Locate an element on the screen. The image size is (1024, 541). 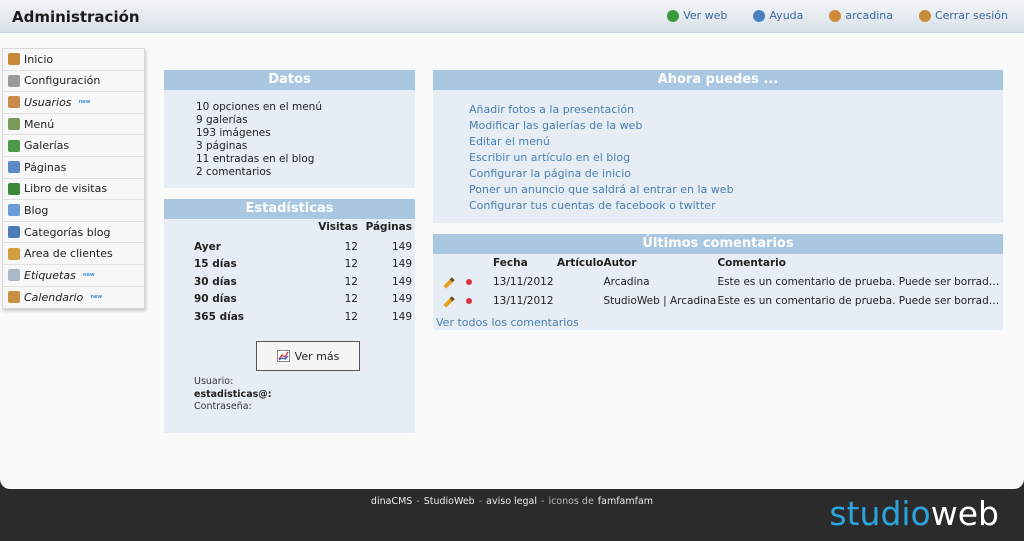
sidebar-item-9: Area de clientes is located at coordinates (73, 254).